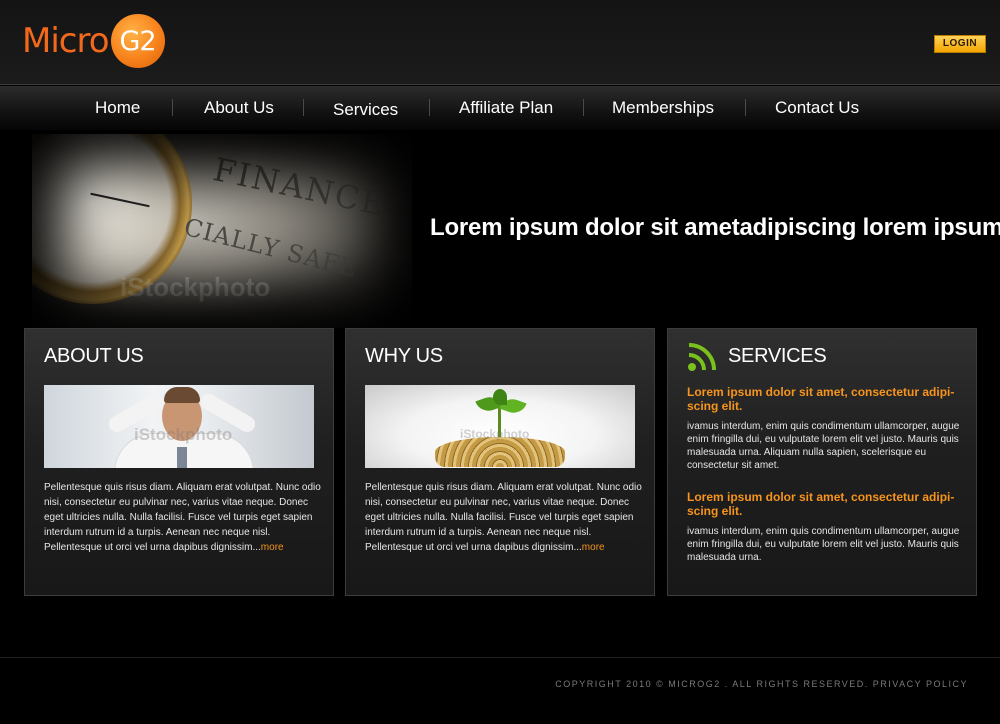  What do you see at coordinates (702, 357) in the screenshot?
I see `rss-icon` at bounding box center [702, 357].